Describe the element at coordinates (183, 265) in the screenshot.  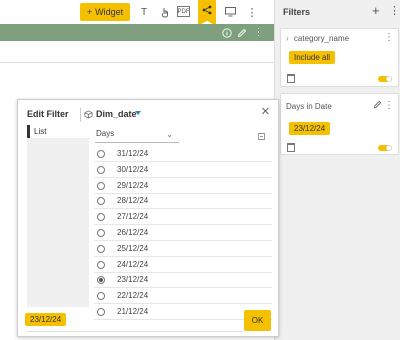
I see `date-option: 24/12/24` at that location.